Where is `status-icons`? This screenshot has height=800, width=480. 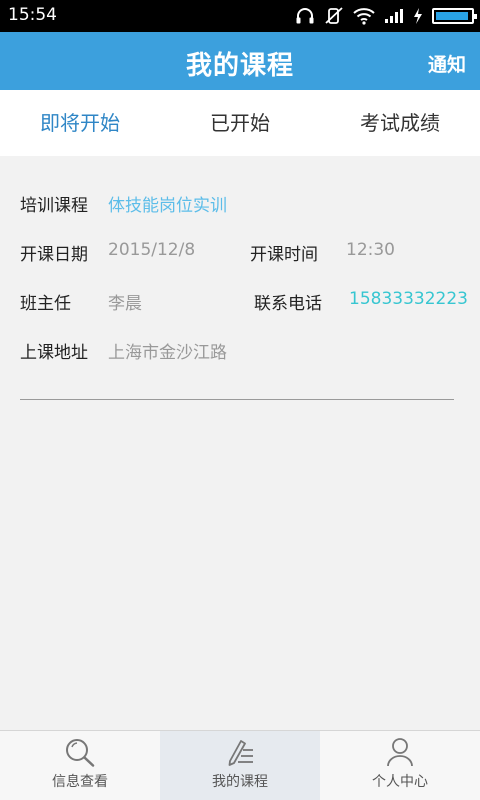 status-icons is located at coordinates (386, 16).